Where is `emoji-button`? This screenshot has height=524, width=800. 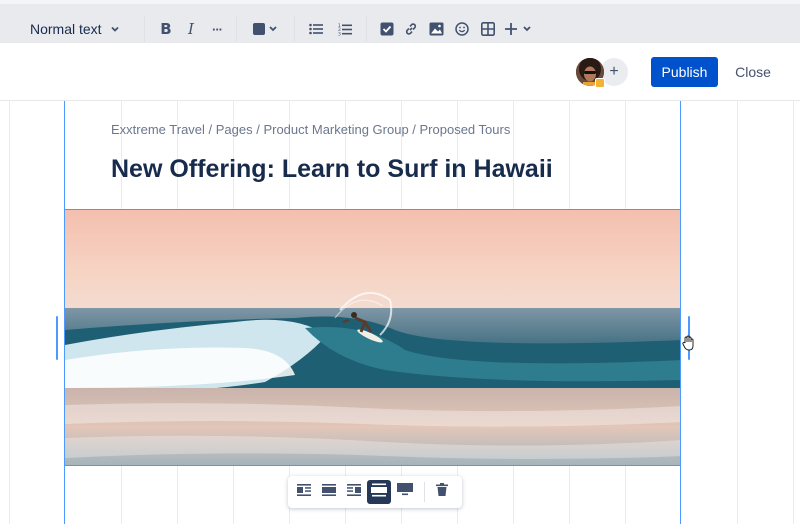 emoji-button is located at coordinates (462, 29).